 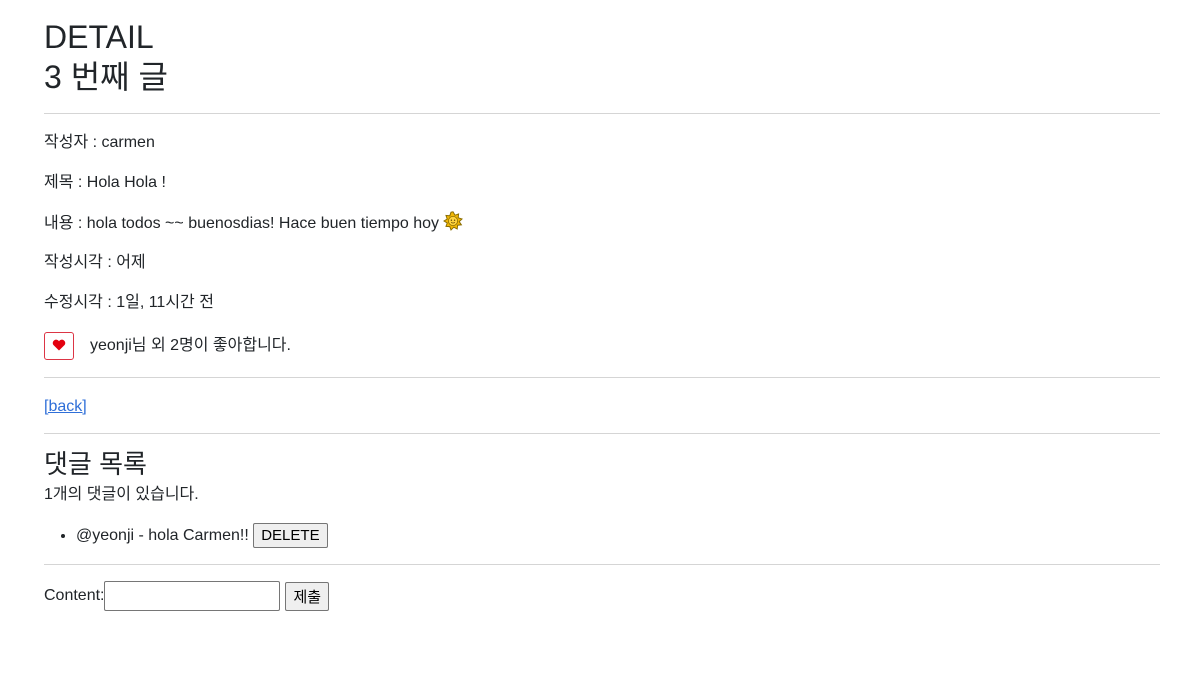 I want to click on post-modified-time: 수정시각 : 1일, 11시간 전, so click(x=129, y=302).